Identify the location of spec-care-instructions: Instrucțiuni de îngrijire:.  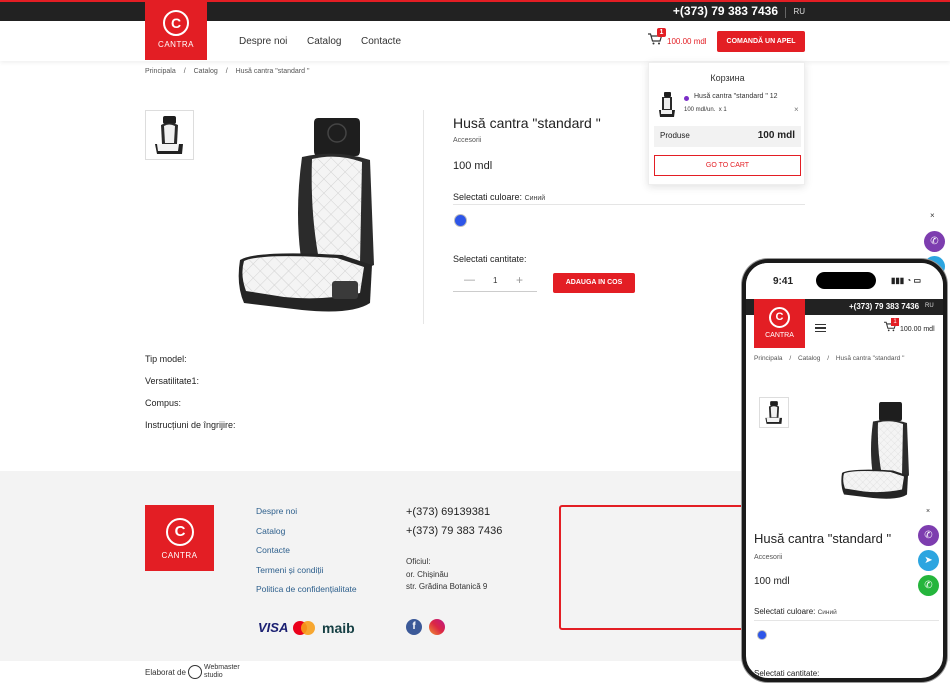
(190, 425).